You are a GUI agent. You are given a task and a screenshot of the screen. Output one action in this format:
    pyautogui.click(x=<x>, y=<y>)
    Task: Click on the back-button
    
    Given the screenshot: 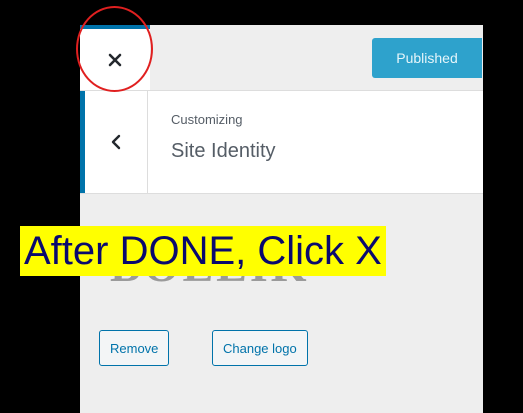 What is the action you would take?
    pyautogui.click(x=114, y=142)
    